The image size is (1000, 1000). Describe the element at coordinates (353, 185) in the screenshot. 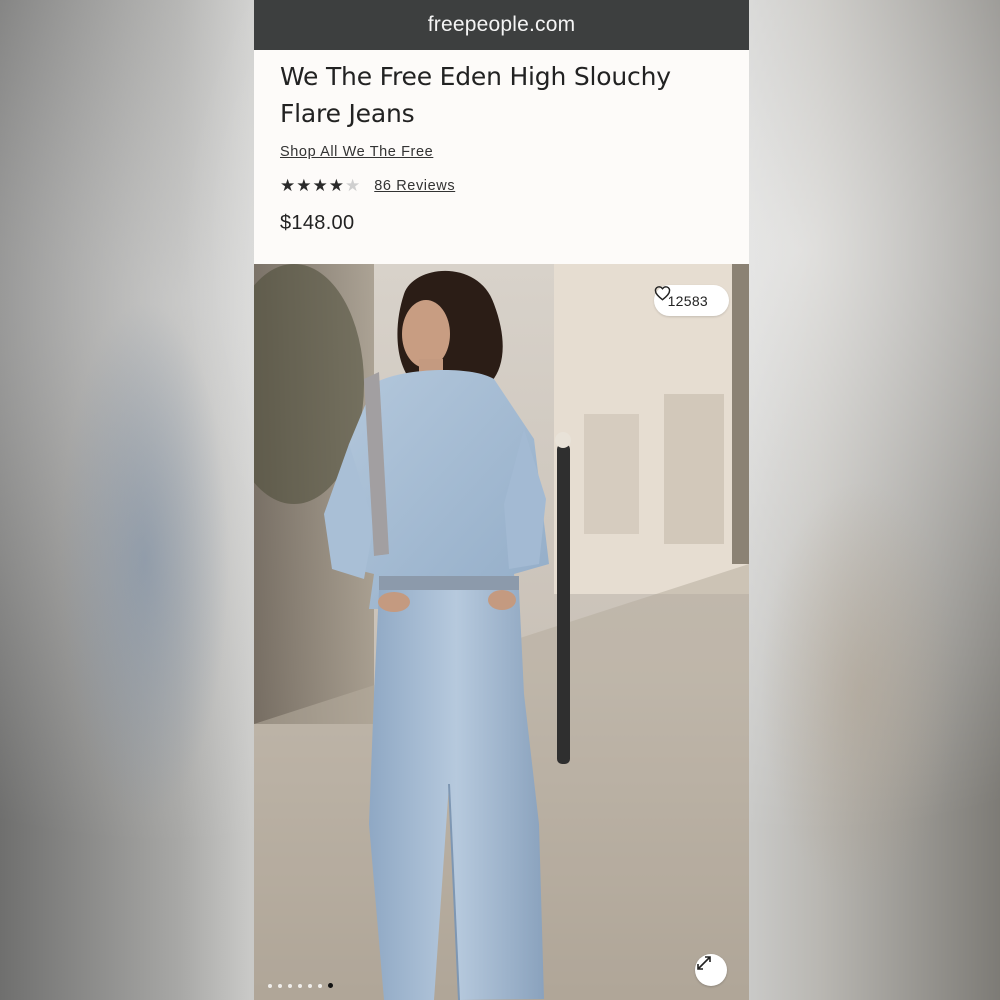

I see `star-empty-icon: ★` at that location.